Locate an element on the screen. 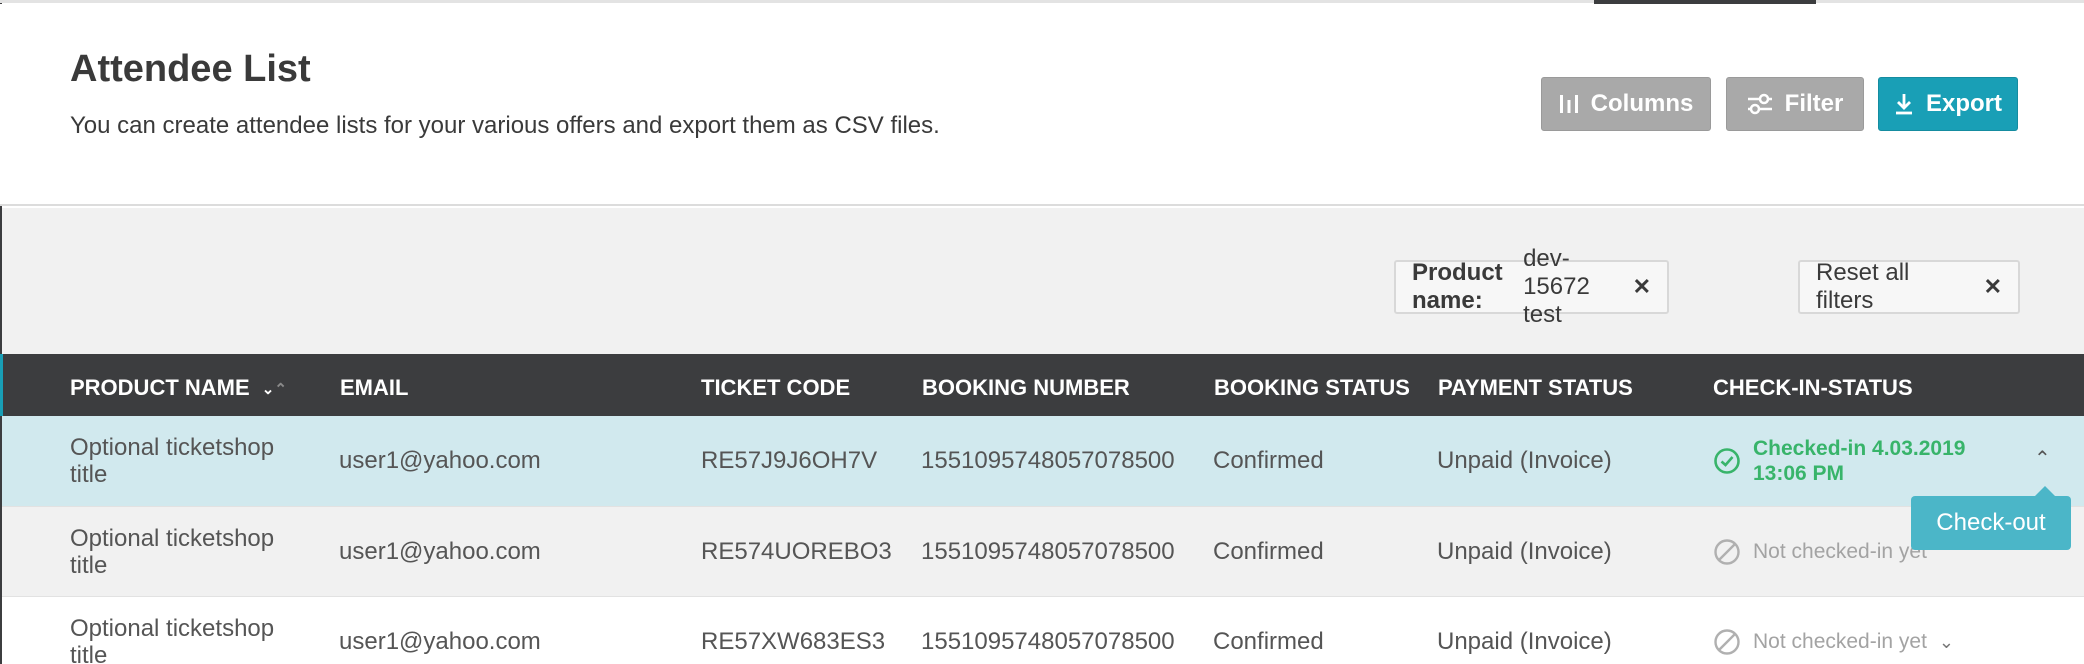  filter-chip-product-name: Product name: dev-15672 test ✕ is located at coordinates (1531, 286).